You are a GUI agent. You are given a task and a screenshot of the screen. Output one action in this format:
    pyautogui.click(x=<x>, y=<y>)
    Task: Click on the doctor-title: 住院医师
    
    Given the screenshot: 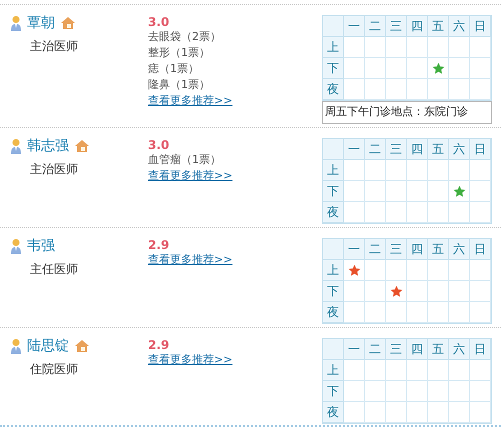 What is the action you would take?
    pyautogui.click(x=54, y=369)
    